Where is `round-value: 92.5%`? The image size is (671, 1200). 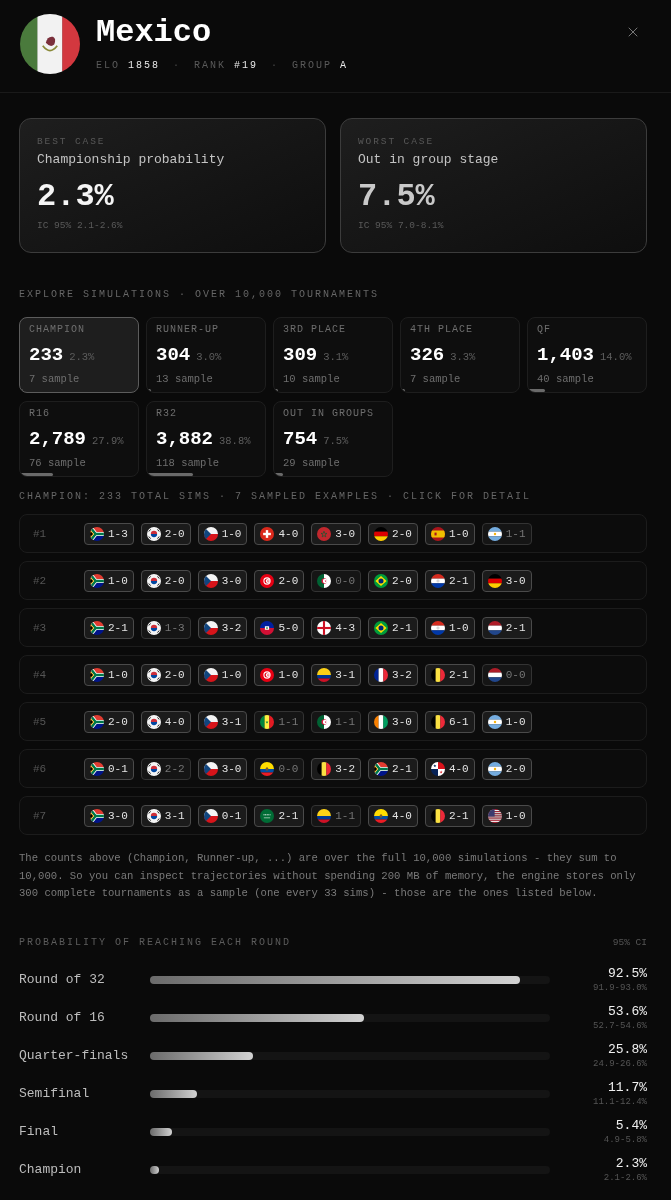 round-value: 92.5% is located at coordinates (627, 973).